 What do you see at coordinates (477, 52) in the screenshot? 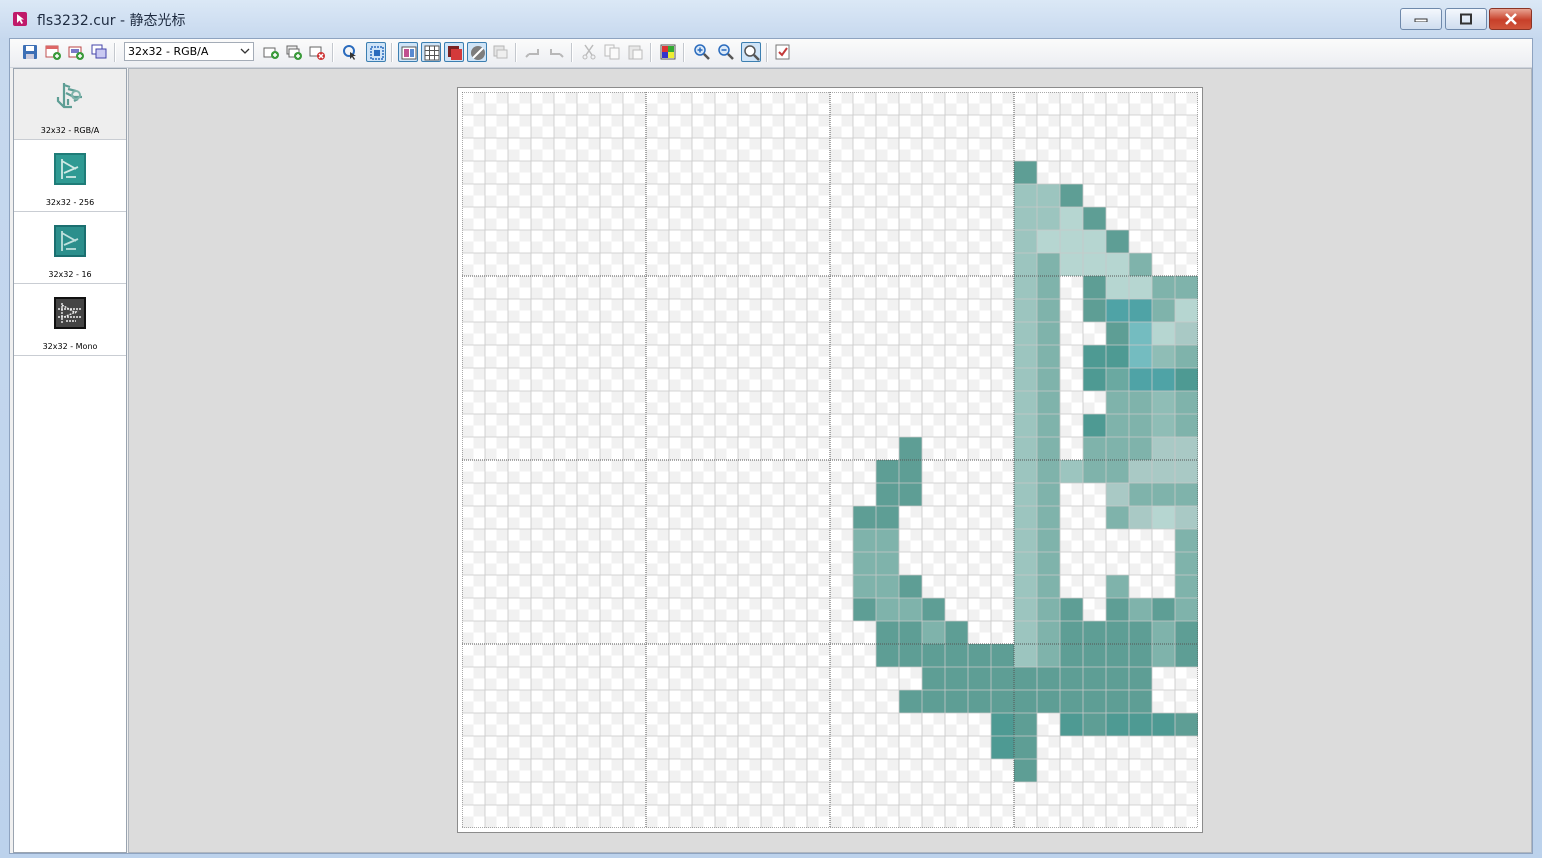
I see `transparency-button` at bounding box center [477, 52].